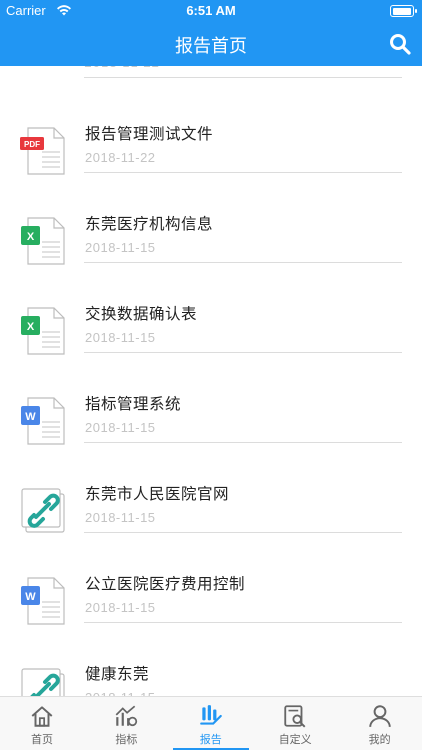 The height and width of the screenshot is (750, 422). What do you see at coordinates (211, 435) in the screenshot?
I see `list-item: W 指标管理系统 2018-11-15` at bounding box center [211, 435].